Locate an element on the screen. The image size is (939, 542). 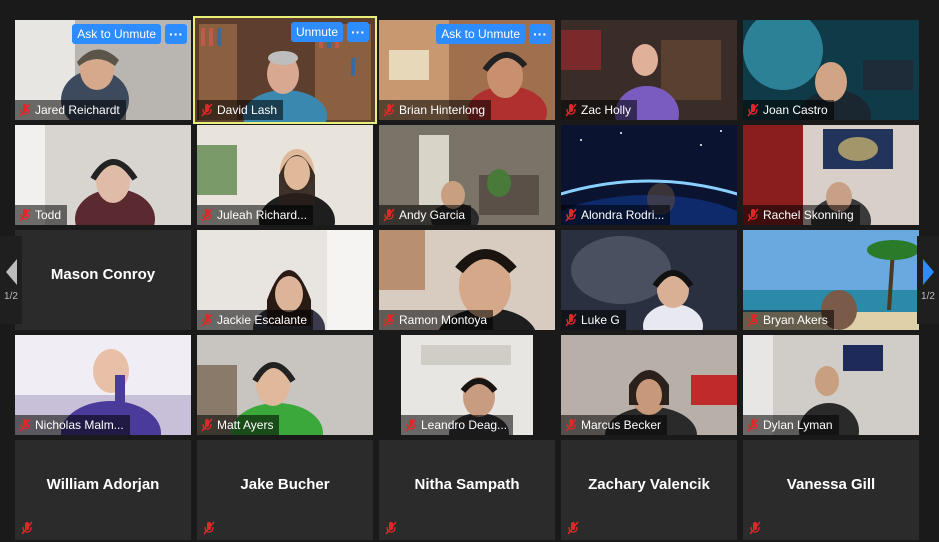
participant-nametag: Ramon Montoya is located at coordinates (436, 320).